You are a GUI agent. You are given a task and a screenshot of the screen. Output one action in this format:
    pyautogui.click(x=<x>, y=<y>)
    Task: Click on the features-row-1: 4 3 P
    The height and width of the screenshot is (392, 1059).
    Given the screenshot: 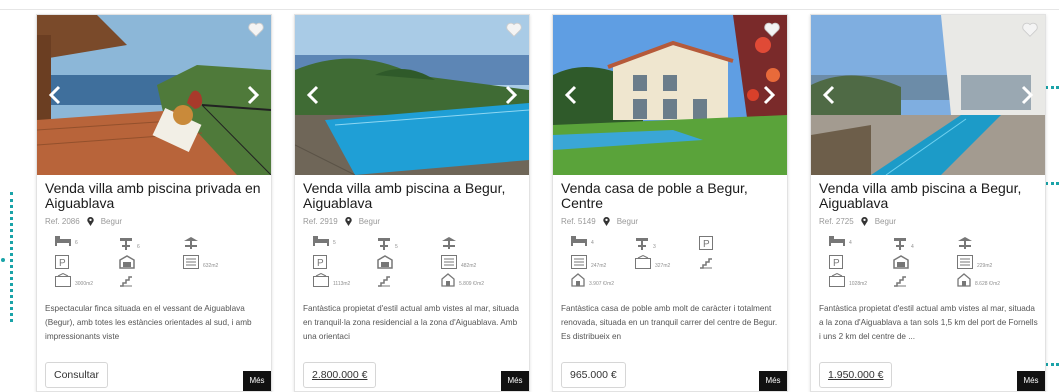 What is the action you would take?
    pyautogui.click(x=676, y=244)
    